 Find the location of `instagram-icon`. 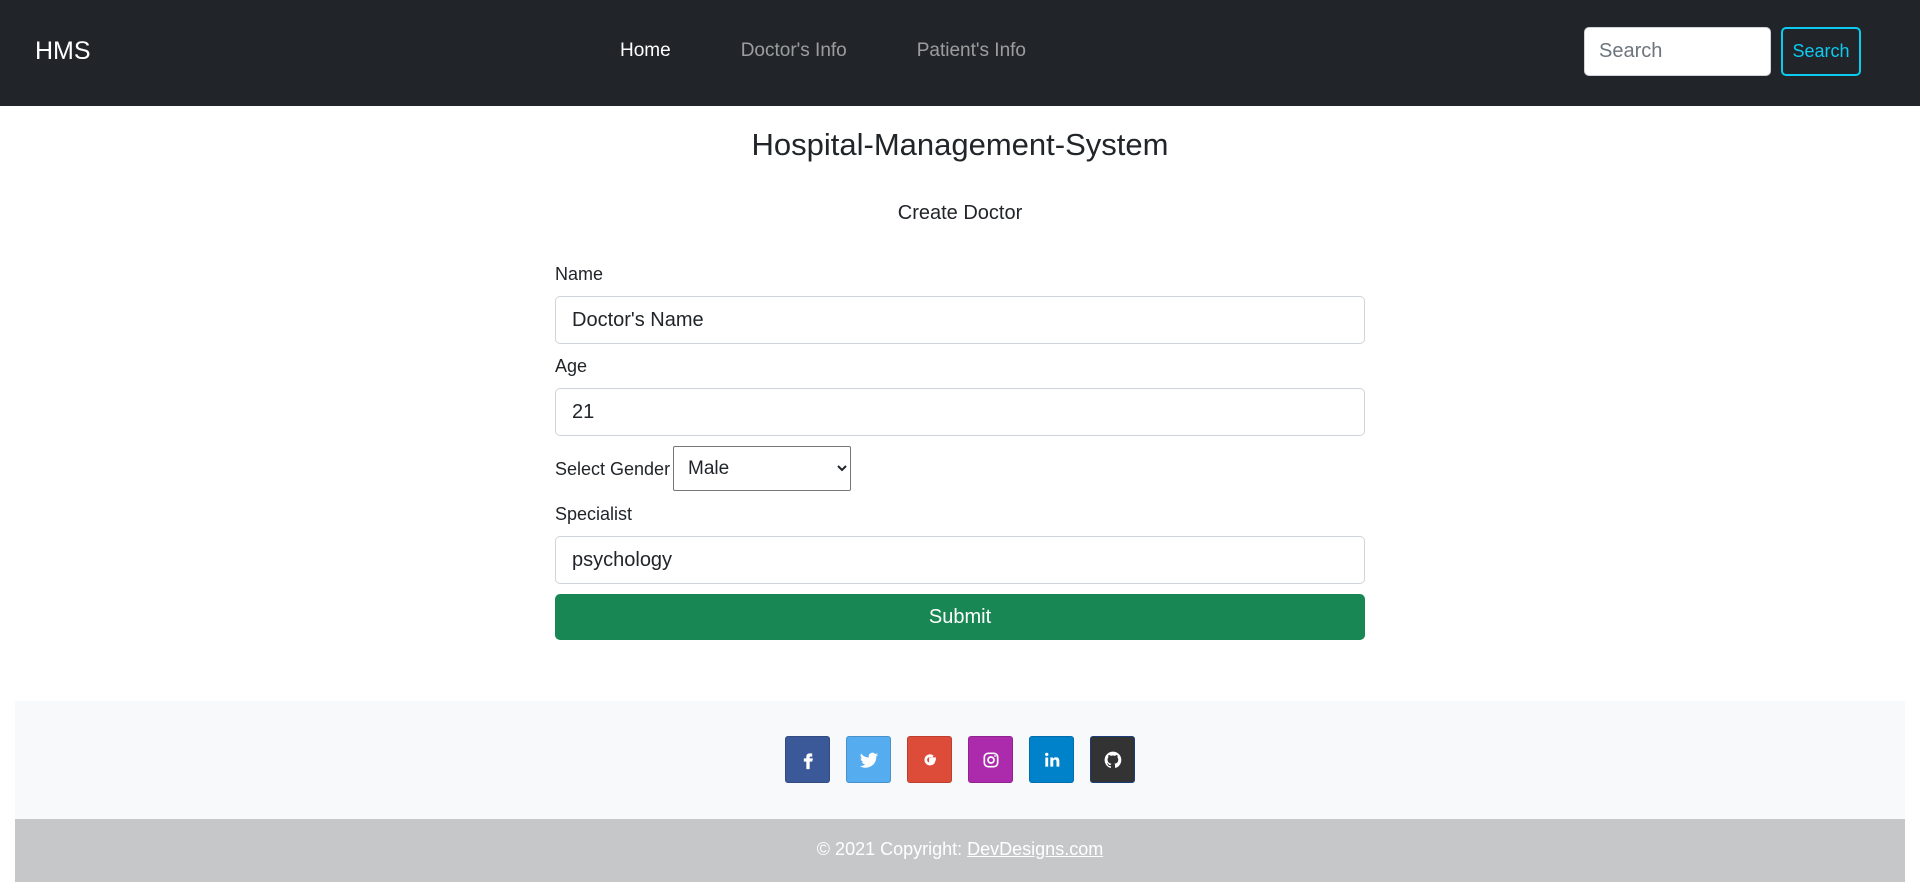

instagram-icon is located at coordinates (990, 759).